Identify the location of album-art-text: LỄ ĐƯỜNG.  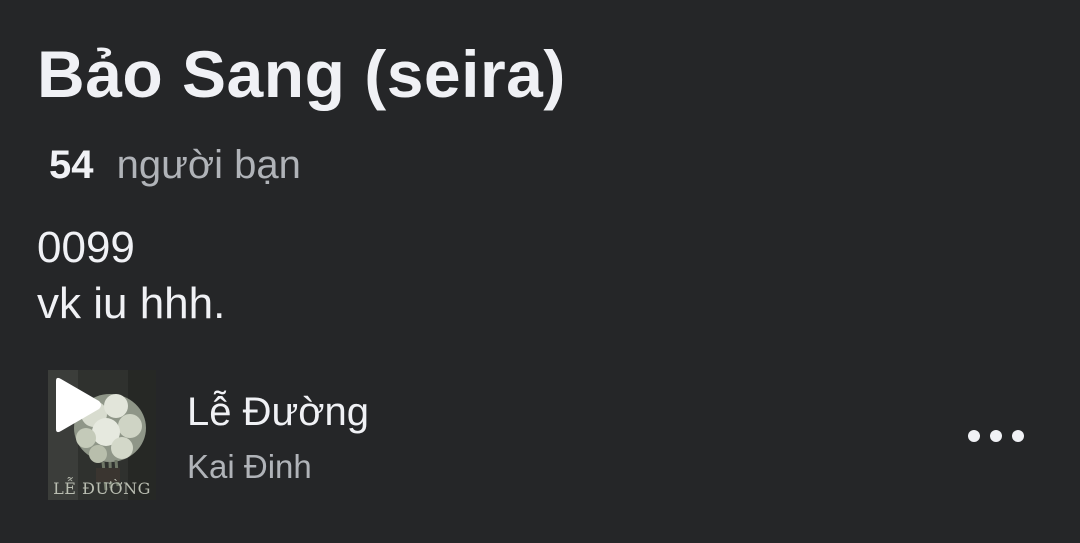
(102, 487).